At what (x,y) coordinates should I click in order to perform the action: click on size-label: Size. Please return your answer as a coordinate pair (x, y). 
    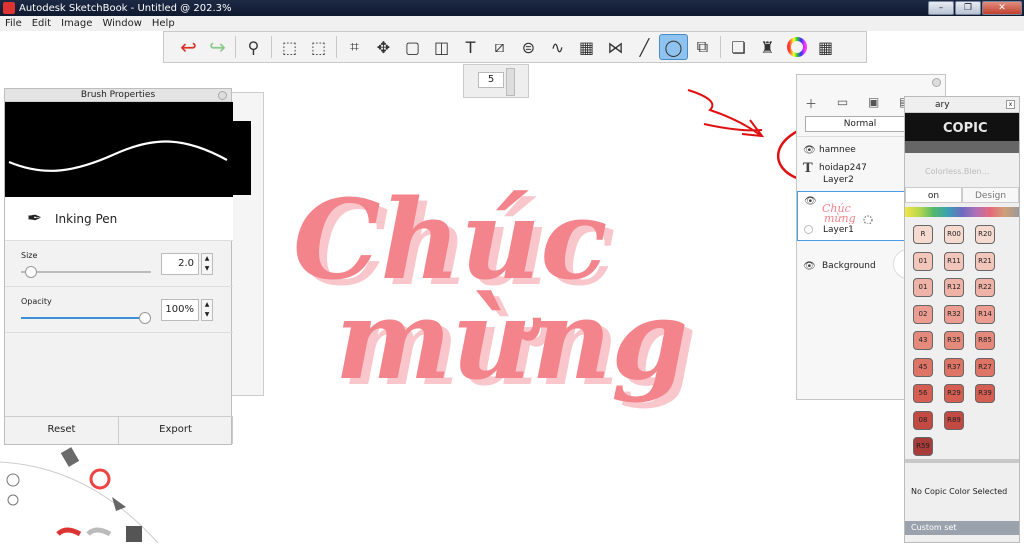
    Looking at the image, I should click on (29, 255).